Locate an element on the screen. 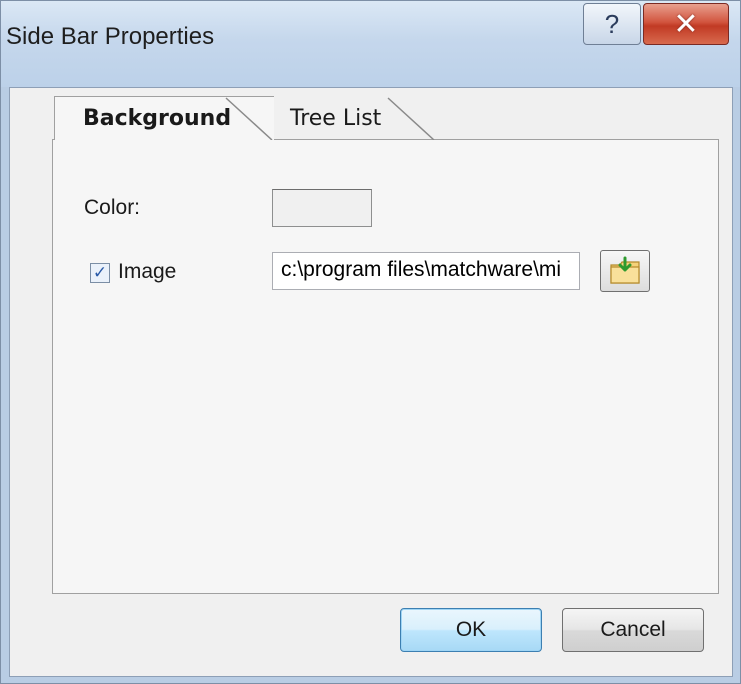  browse-image-button is located at coordinates (625, 271).